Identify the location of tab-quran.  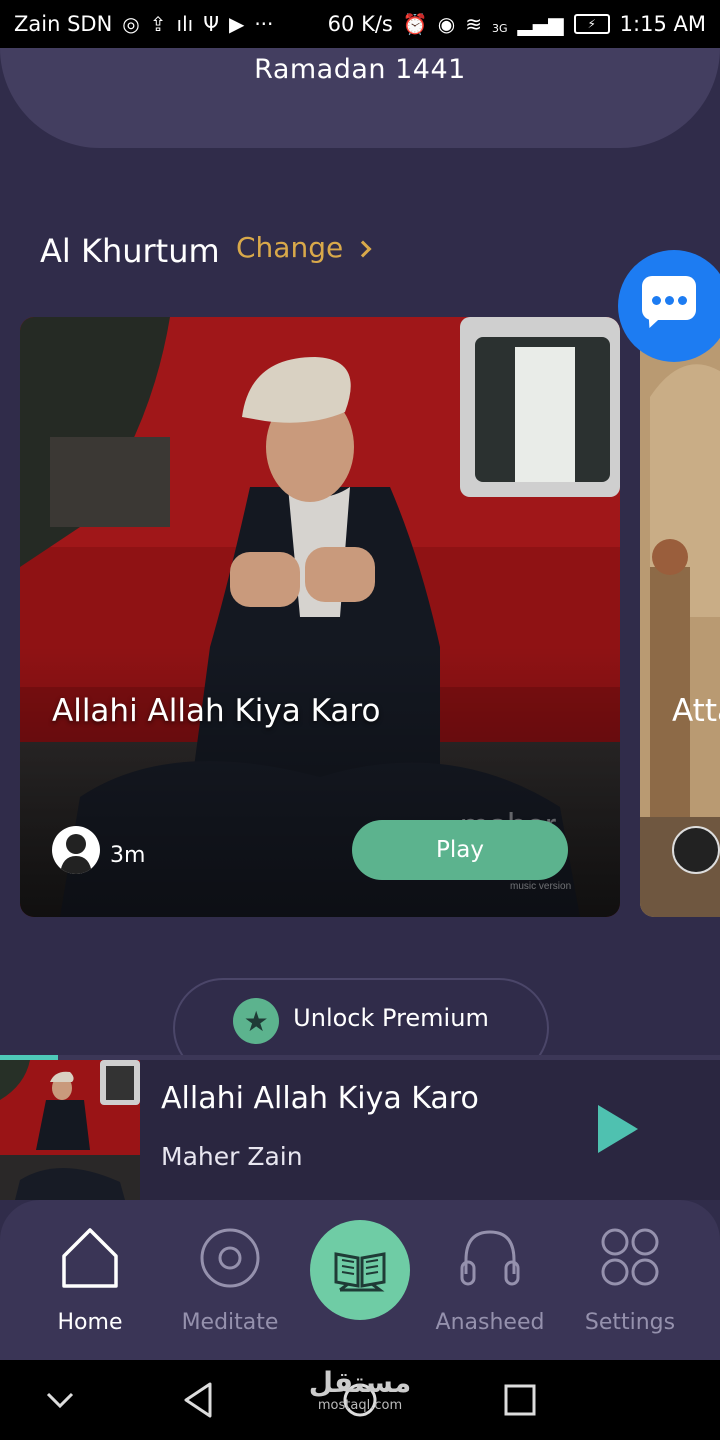
(360, 1270).